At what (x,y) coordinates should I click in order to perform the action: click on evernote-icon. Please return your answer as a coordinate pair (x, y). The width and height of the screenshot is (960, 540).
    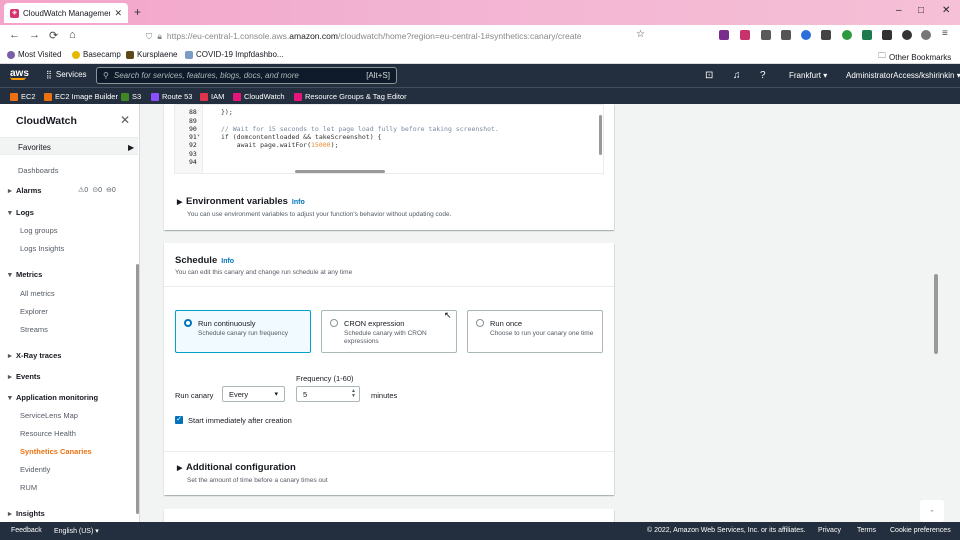
    Looking at the image, I should click on (847, 35).